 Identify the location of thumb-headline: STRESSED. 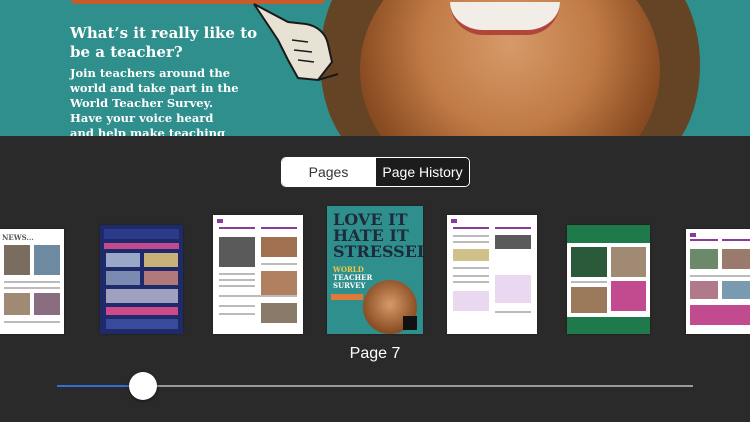
(378, 251).